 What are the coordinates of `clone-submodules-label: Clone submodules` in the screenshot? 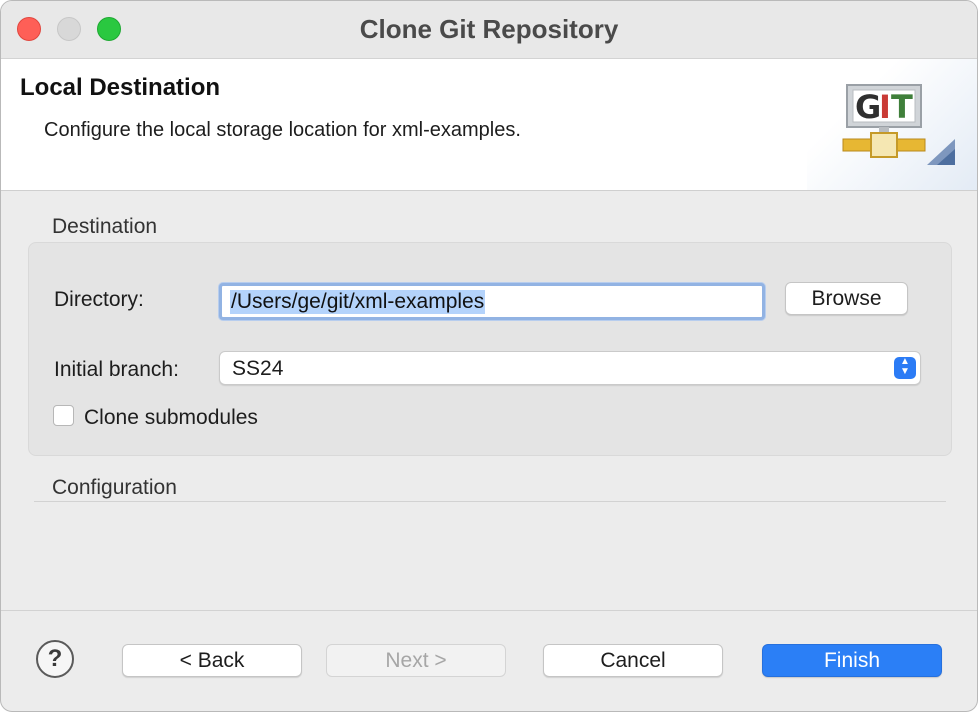 It's located at (171, 418).